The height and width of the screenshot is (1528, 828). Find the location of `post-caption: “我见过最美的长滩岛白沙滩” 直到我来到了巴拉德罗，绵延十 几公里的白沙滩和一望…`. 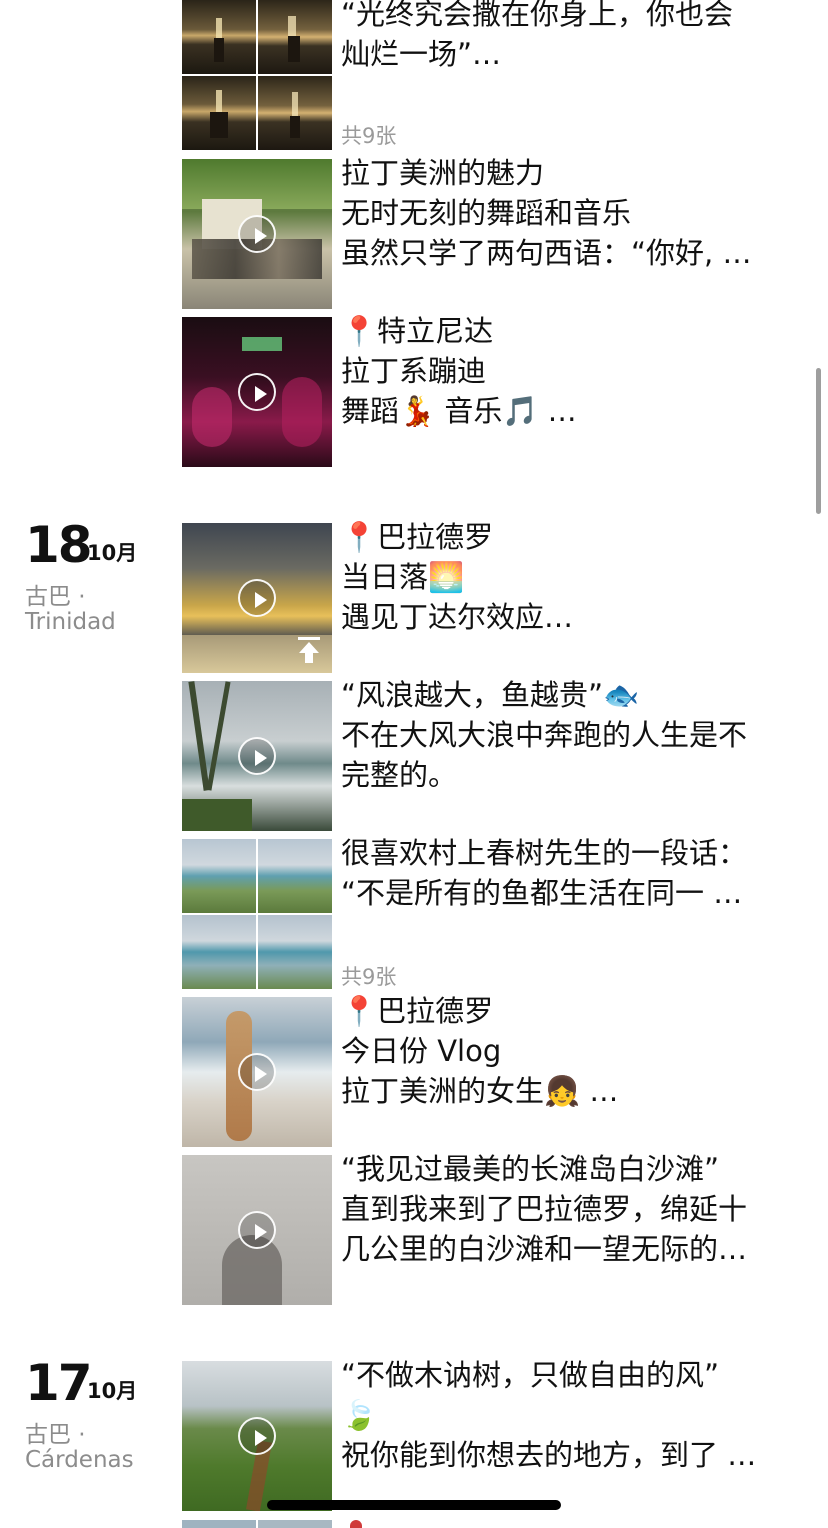

post-caption: “我见过最美的长滩岛白沙滩” 直到我来到了巴拉德罗，绵延十 几公里的白沙滩和一望… is located at coordinates (571, 1209).